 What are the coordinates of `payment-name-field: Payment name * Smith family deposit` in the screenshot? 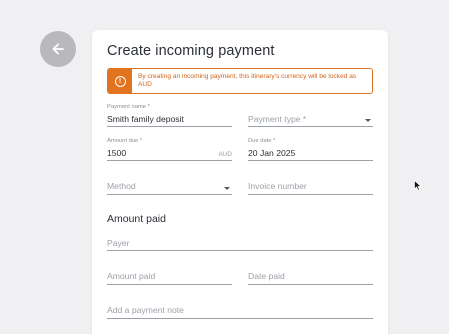 It's located at (169, 115).